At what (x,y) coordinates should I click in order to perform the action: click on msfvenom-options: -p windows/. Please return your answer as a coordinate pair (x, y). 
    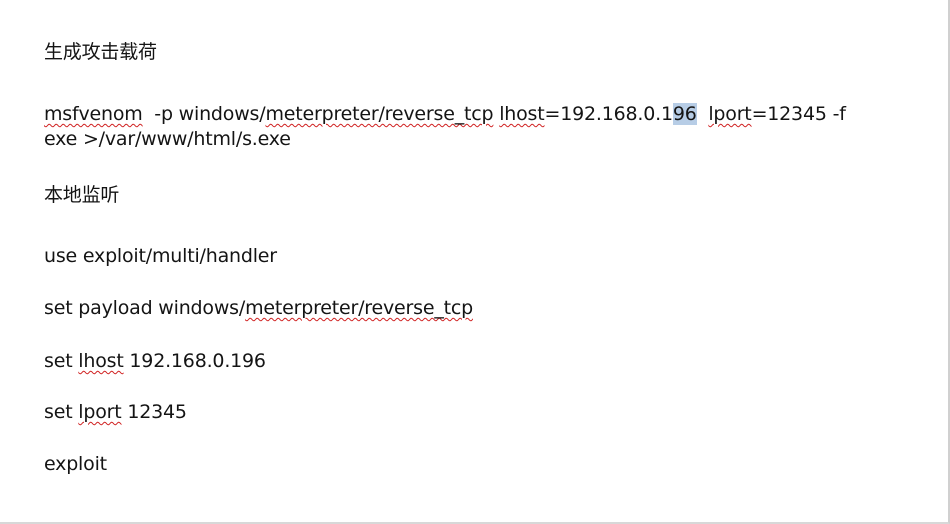
    Looking at the image, I should click on (204, 114).